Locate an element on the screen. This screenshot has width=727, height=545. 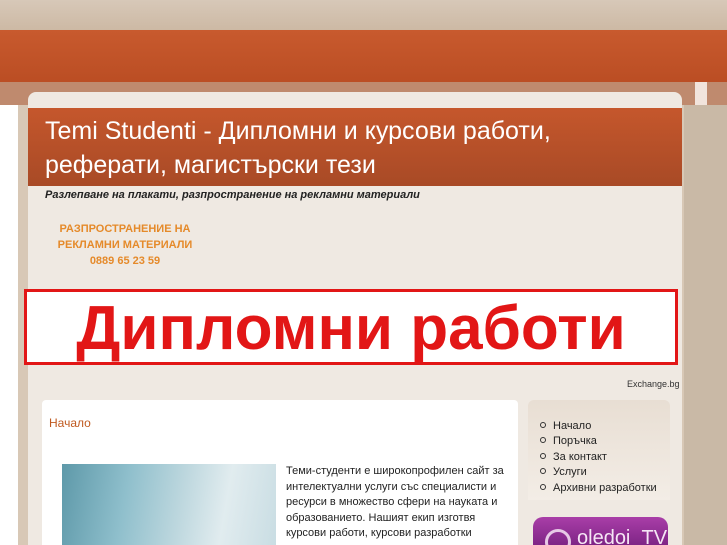
content-image is located at coordinates (169, 504).